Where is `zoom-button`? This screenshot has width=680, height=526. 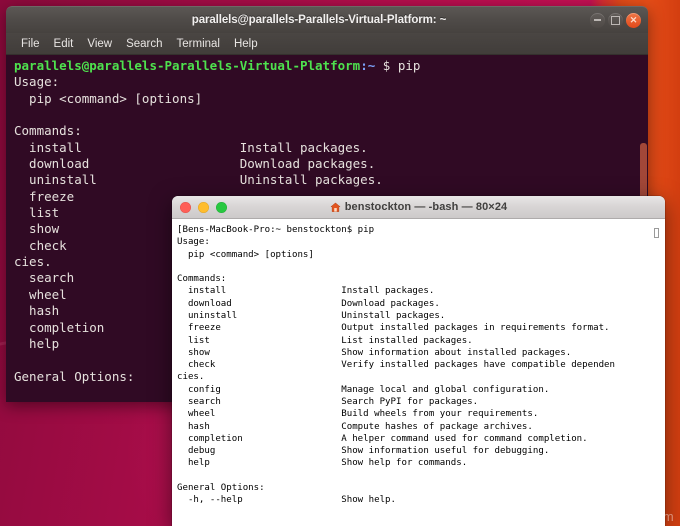 zoom-button is located at coordinates (221, 207).